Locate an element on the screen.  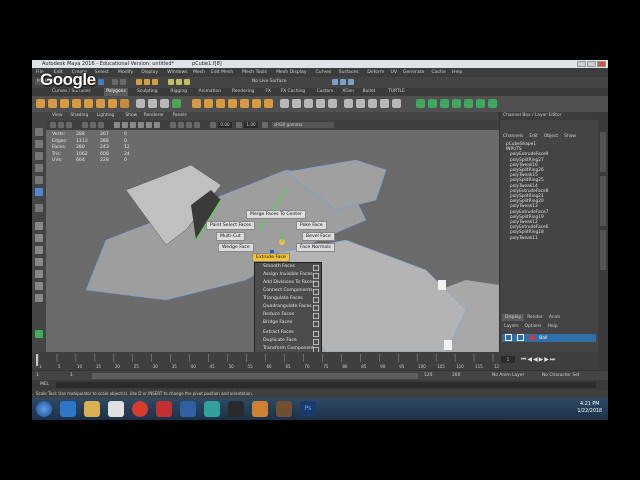
channel-box-tab is located at coordinates (603, 201).